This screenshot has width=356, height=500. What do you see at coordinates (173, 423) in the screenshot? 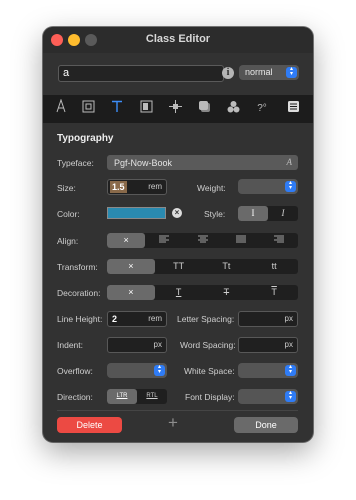
I see `add-button: +` at bounding box center [173, 423].